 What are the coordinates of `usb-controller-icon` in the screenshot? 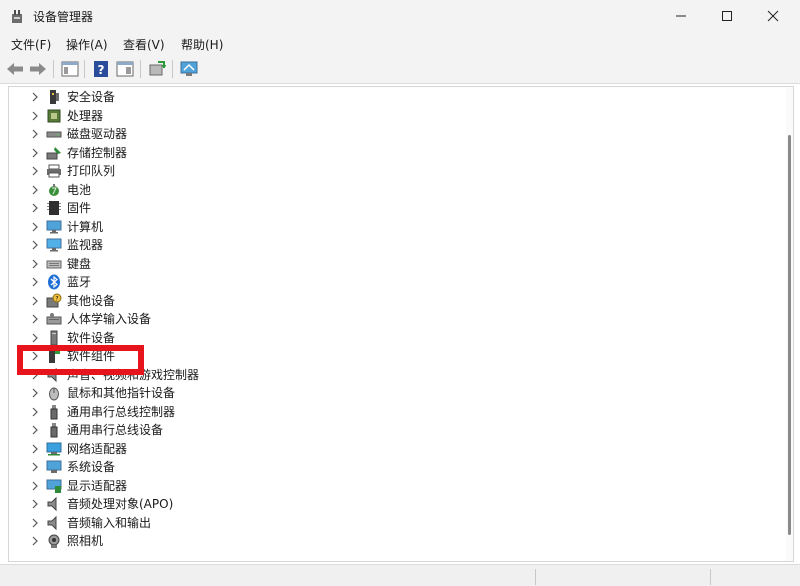 It's located at (54, 411).